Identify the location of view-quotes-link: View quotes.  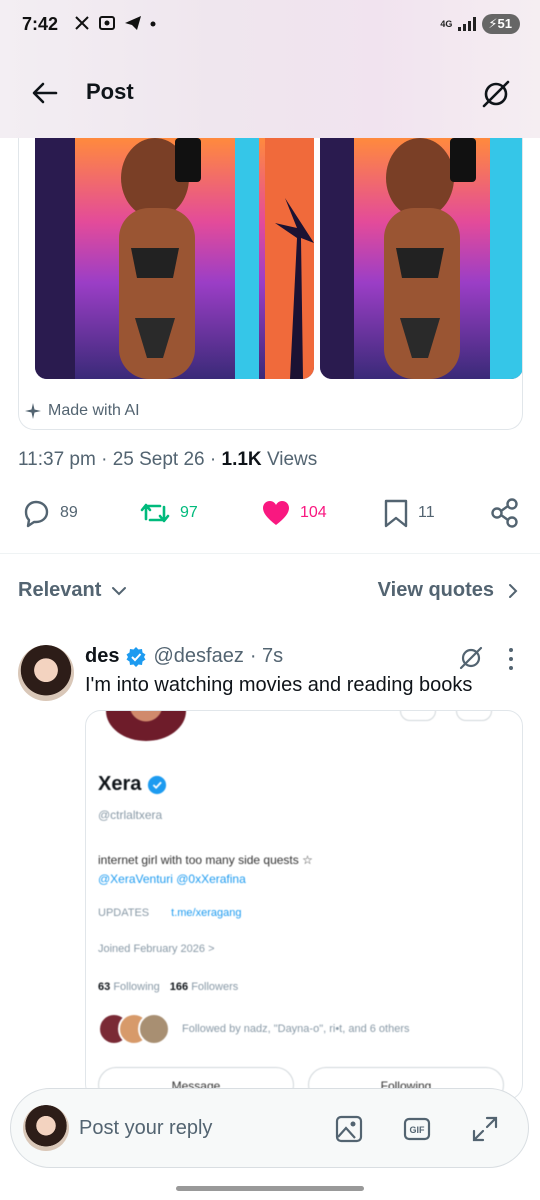
(448, 590).